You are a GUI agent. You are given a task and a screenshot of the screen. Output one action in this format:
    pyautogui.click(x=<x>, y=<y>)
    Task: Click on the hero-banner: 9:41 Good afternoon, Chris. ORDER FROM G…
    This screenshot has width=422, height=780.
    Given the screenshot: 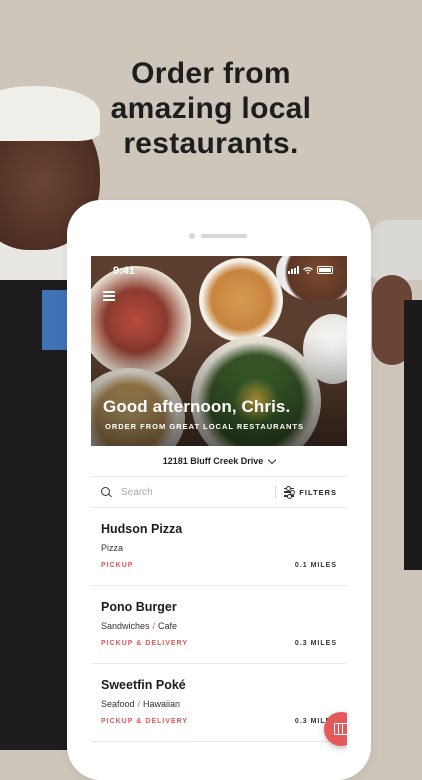 What is the action you would take?
    pyautogui.click(x=219, y=351)
    